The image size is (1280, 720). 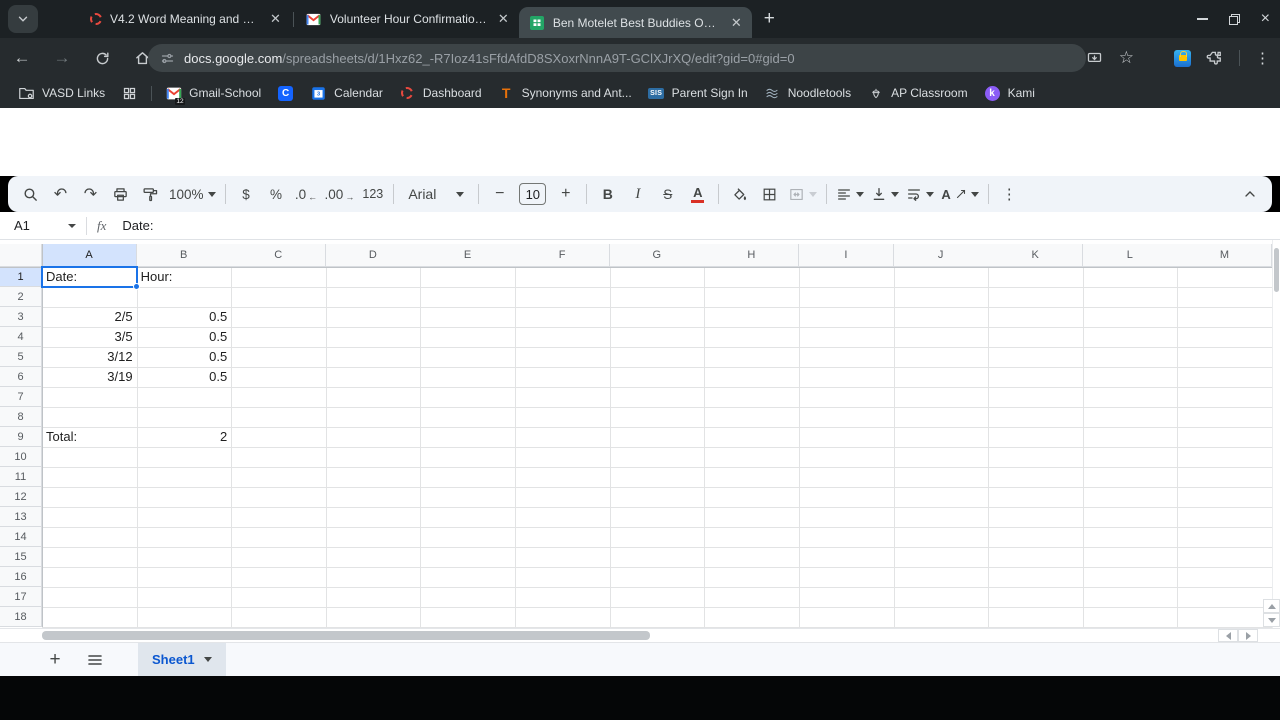 What do you see at coordinates (1271, 606) in the screenshot?
I see `scroll-up-button` at bounding box center [1271, 606].